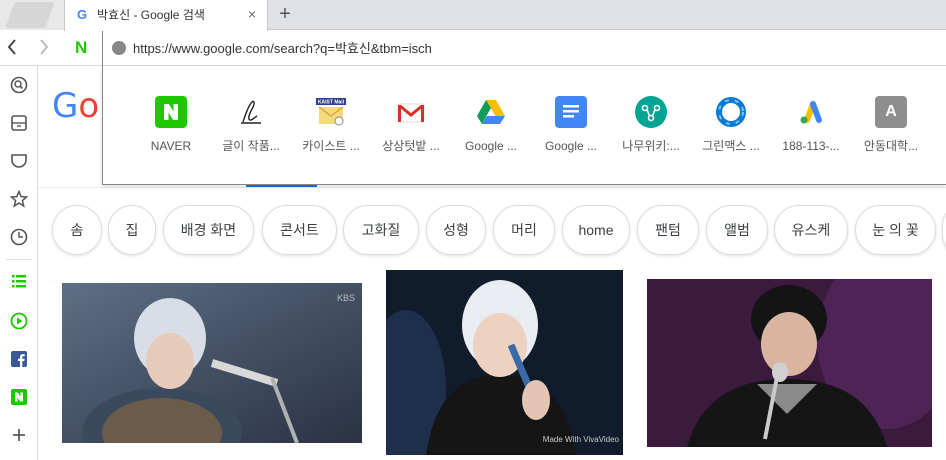 Image resolution: width=946 pixels, height=460 pixels. I want to click on concert-photo-image, so click(789, 363).